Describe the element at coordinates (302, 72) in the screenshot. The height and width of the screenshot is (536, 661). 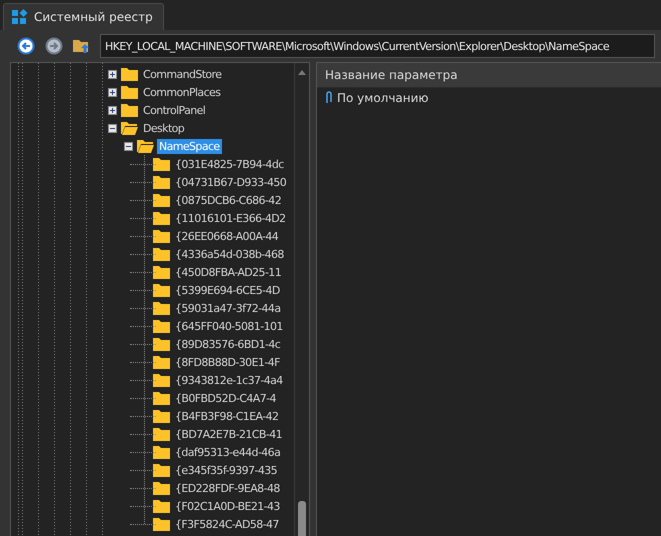
I see `scroll-up-icon` at that location.